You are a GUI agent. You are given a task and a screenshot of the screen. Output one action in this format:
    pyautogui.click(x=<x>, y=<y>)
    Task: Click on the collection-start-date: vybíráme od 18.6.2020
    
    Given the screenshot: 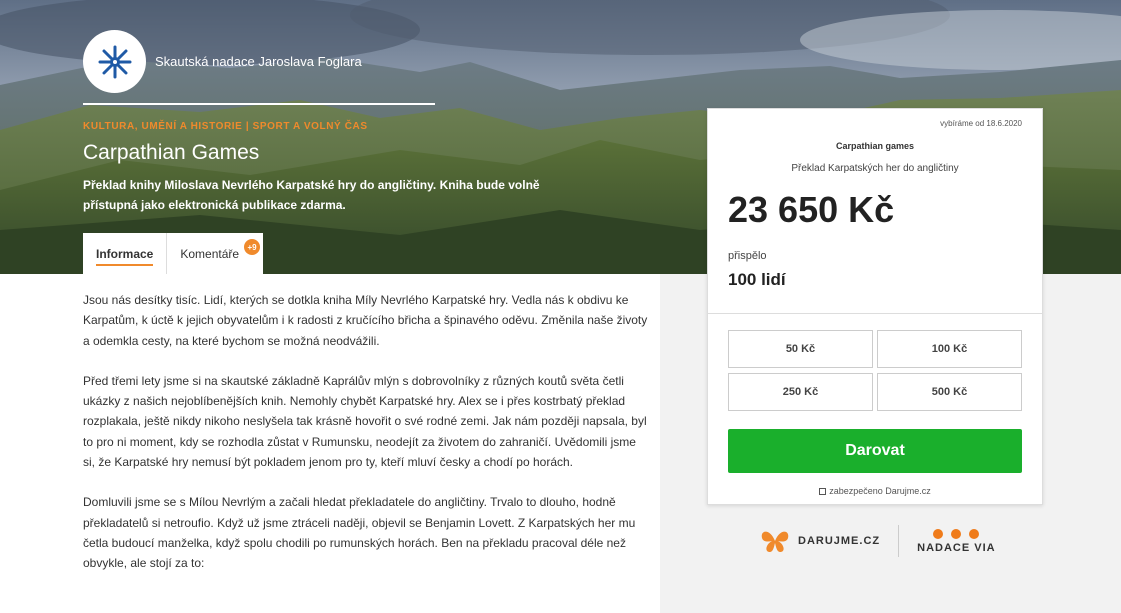 What is the action you would take?
    pyautogui.click(x=981, y=123)
    